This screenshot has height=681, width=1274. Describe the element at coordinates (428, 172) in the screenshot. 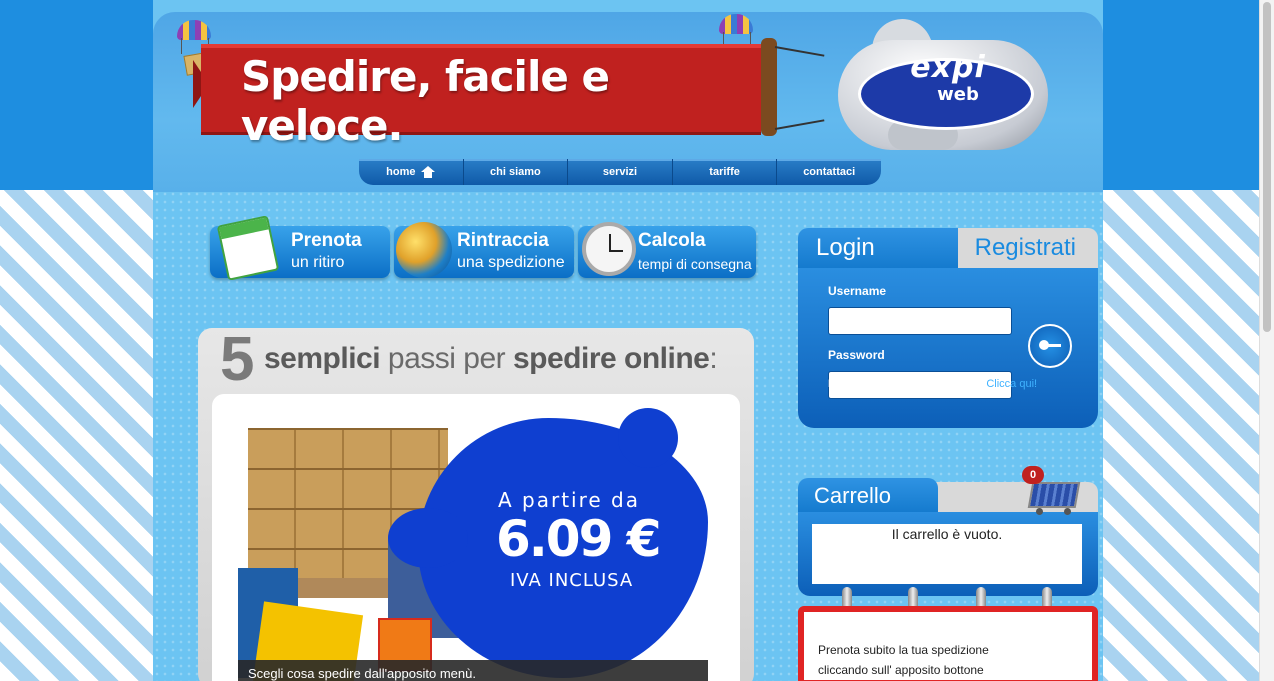

I see `home-icon` at that location.